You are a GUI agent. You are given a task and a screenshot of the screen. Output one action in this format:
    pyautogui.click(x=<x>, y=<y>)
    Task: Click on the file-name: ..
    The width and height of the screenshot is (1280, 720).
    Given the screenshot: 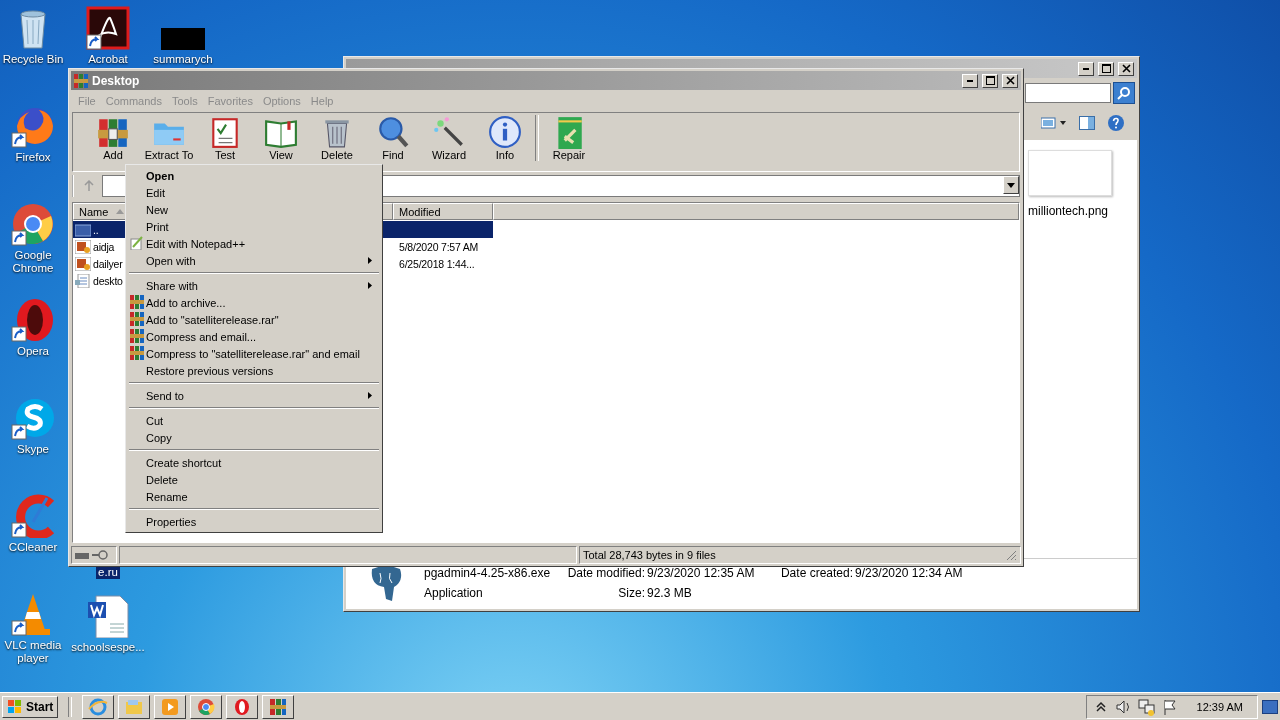 What is the action you would take?
    pyautogui.click(x=96, y=229)
    